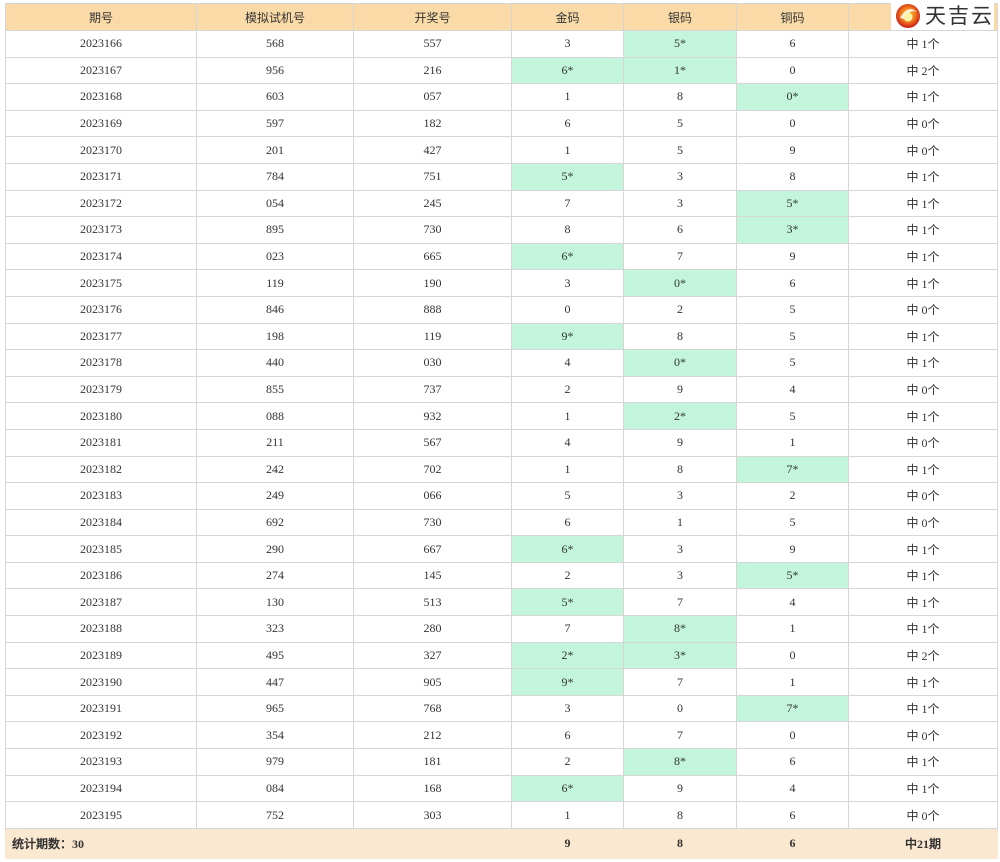  Describe the element at coordinates (501, 283) in the screenshot. I see `table-row: 2023175 119 190 3 0* 6 中 1个` at that location.